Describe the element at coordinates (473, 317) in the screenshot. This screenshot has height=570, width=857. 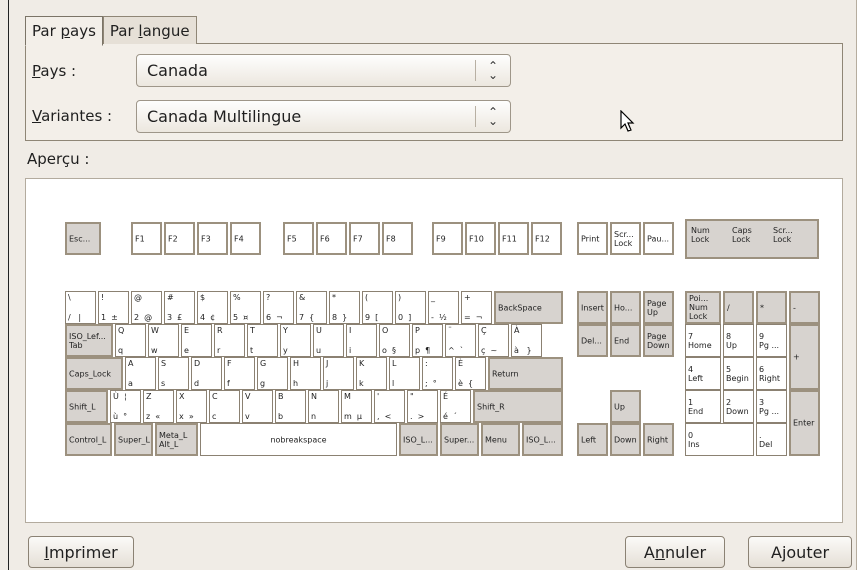
I see `key-row1-12-base-label: = ¬` at that location.